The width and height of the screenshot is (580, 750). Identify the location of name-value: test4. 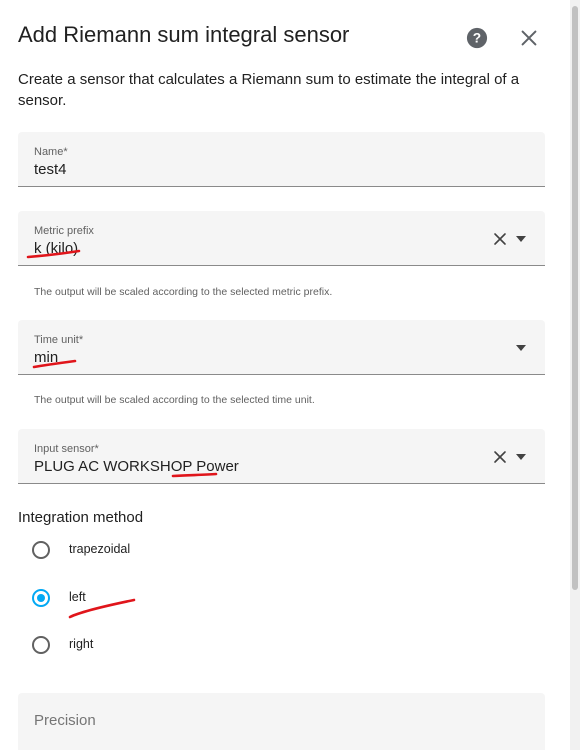
(50, 169).